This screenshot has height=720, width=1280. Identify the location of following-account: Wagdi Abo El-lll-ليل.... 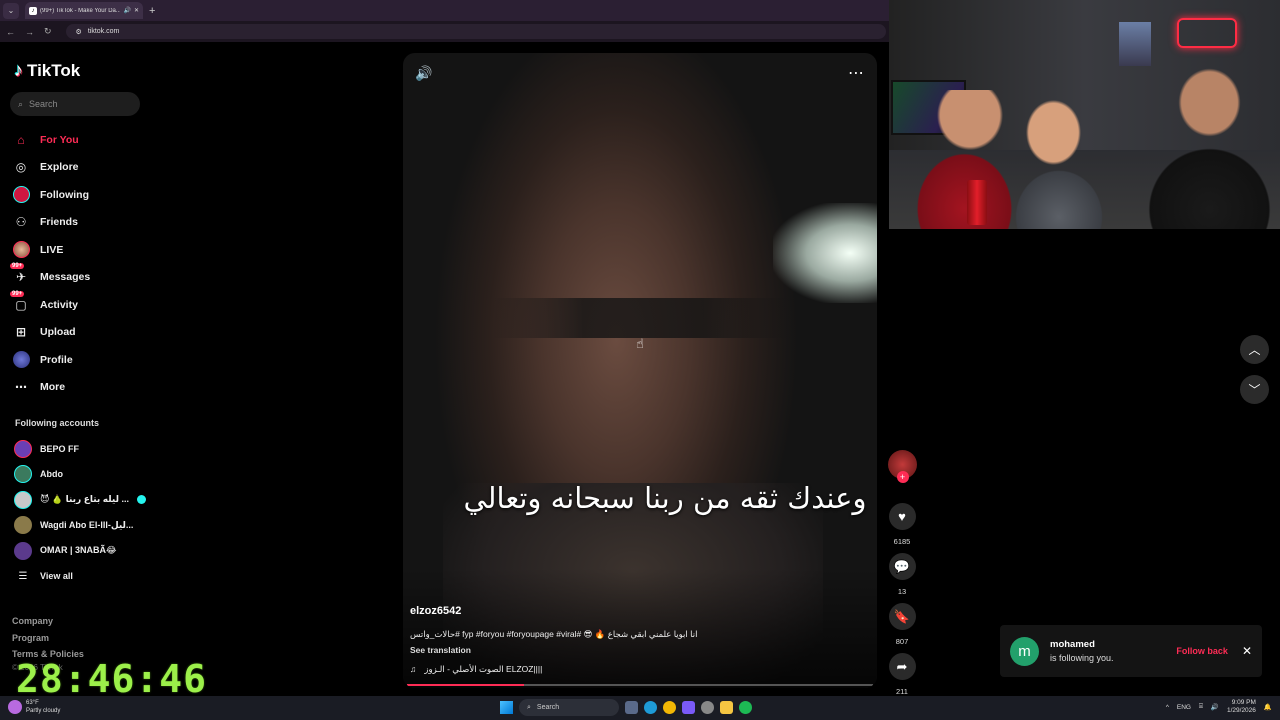
(99, 526).